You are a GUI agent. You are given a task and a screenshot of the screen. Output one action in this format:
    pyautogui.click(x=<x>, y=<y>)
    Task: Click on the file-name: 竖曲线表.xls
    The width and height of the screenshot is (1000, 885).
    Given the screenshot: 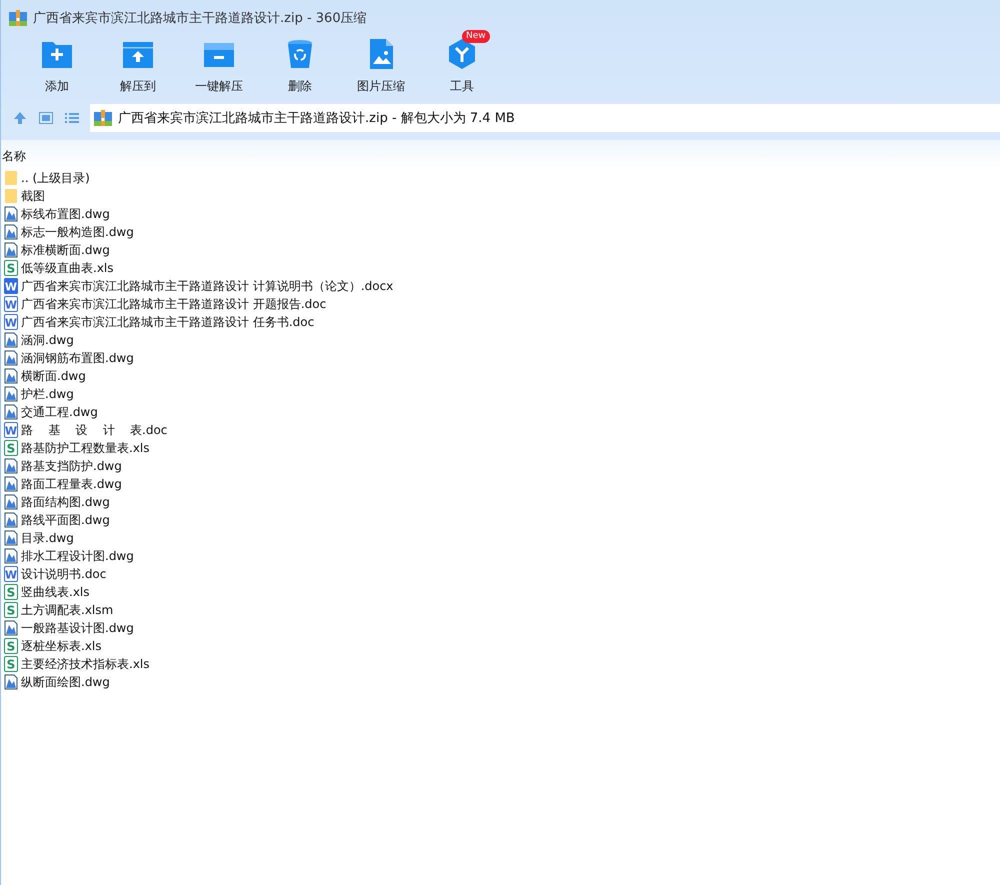 What is the action you would take?
    pyautogui.click(x=55, y=592)
    